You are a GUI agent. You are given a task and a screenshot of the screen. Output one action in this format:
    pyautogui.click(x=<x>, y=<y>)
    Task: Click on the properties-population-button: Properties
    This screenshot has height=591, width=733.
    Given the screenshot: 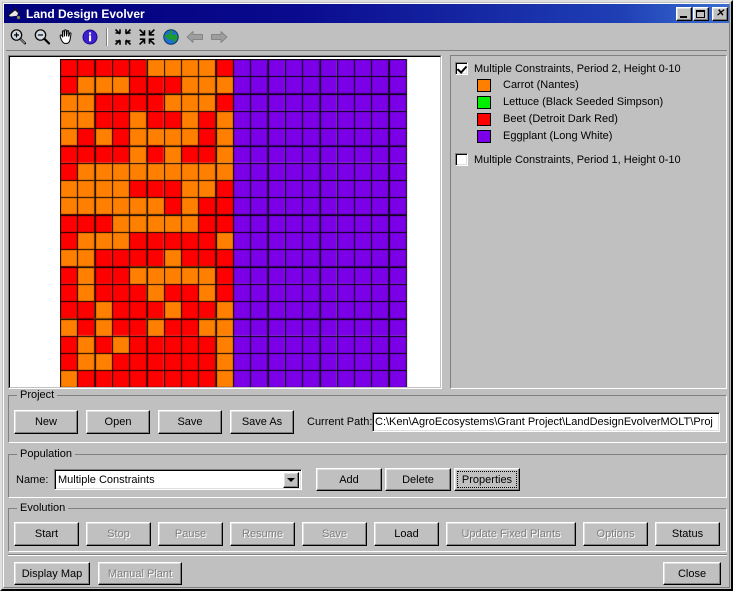 What is the action you would take?
    pyautogui.click(x=487, y=479)
    